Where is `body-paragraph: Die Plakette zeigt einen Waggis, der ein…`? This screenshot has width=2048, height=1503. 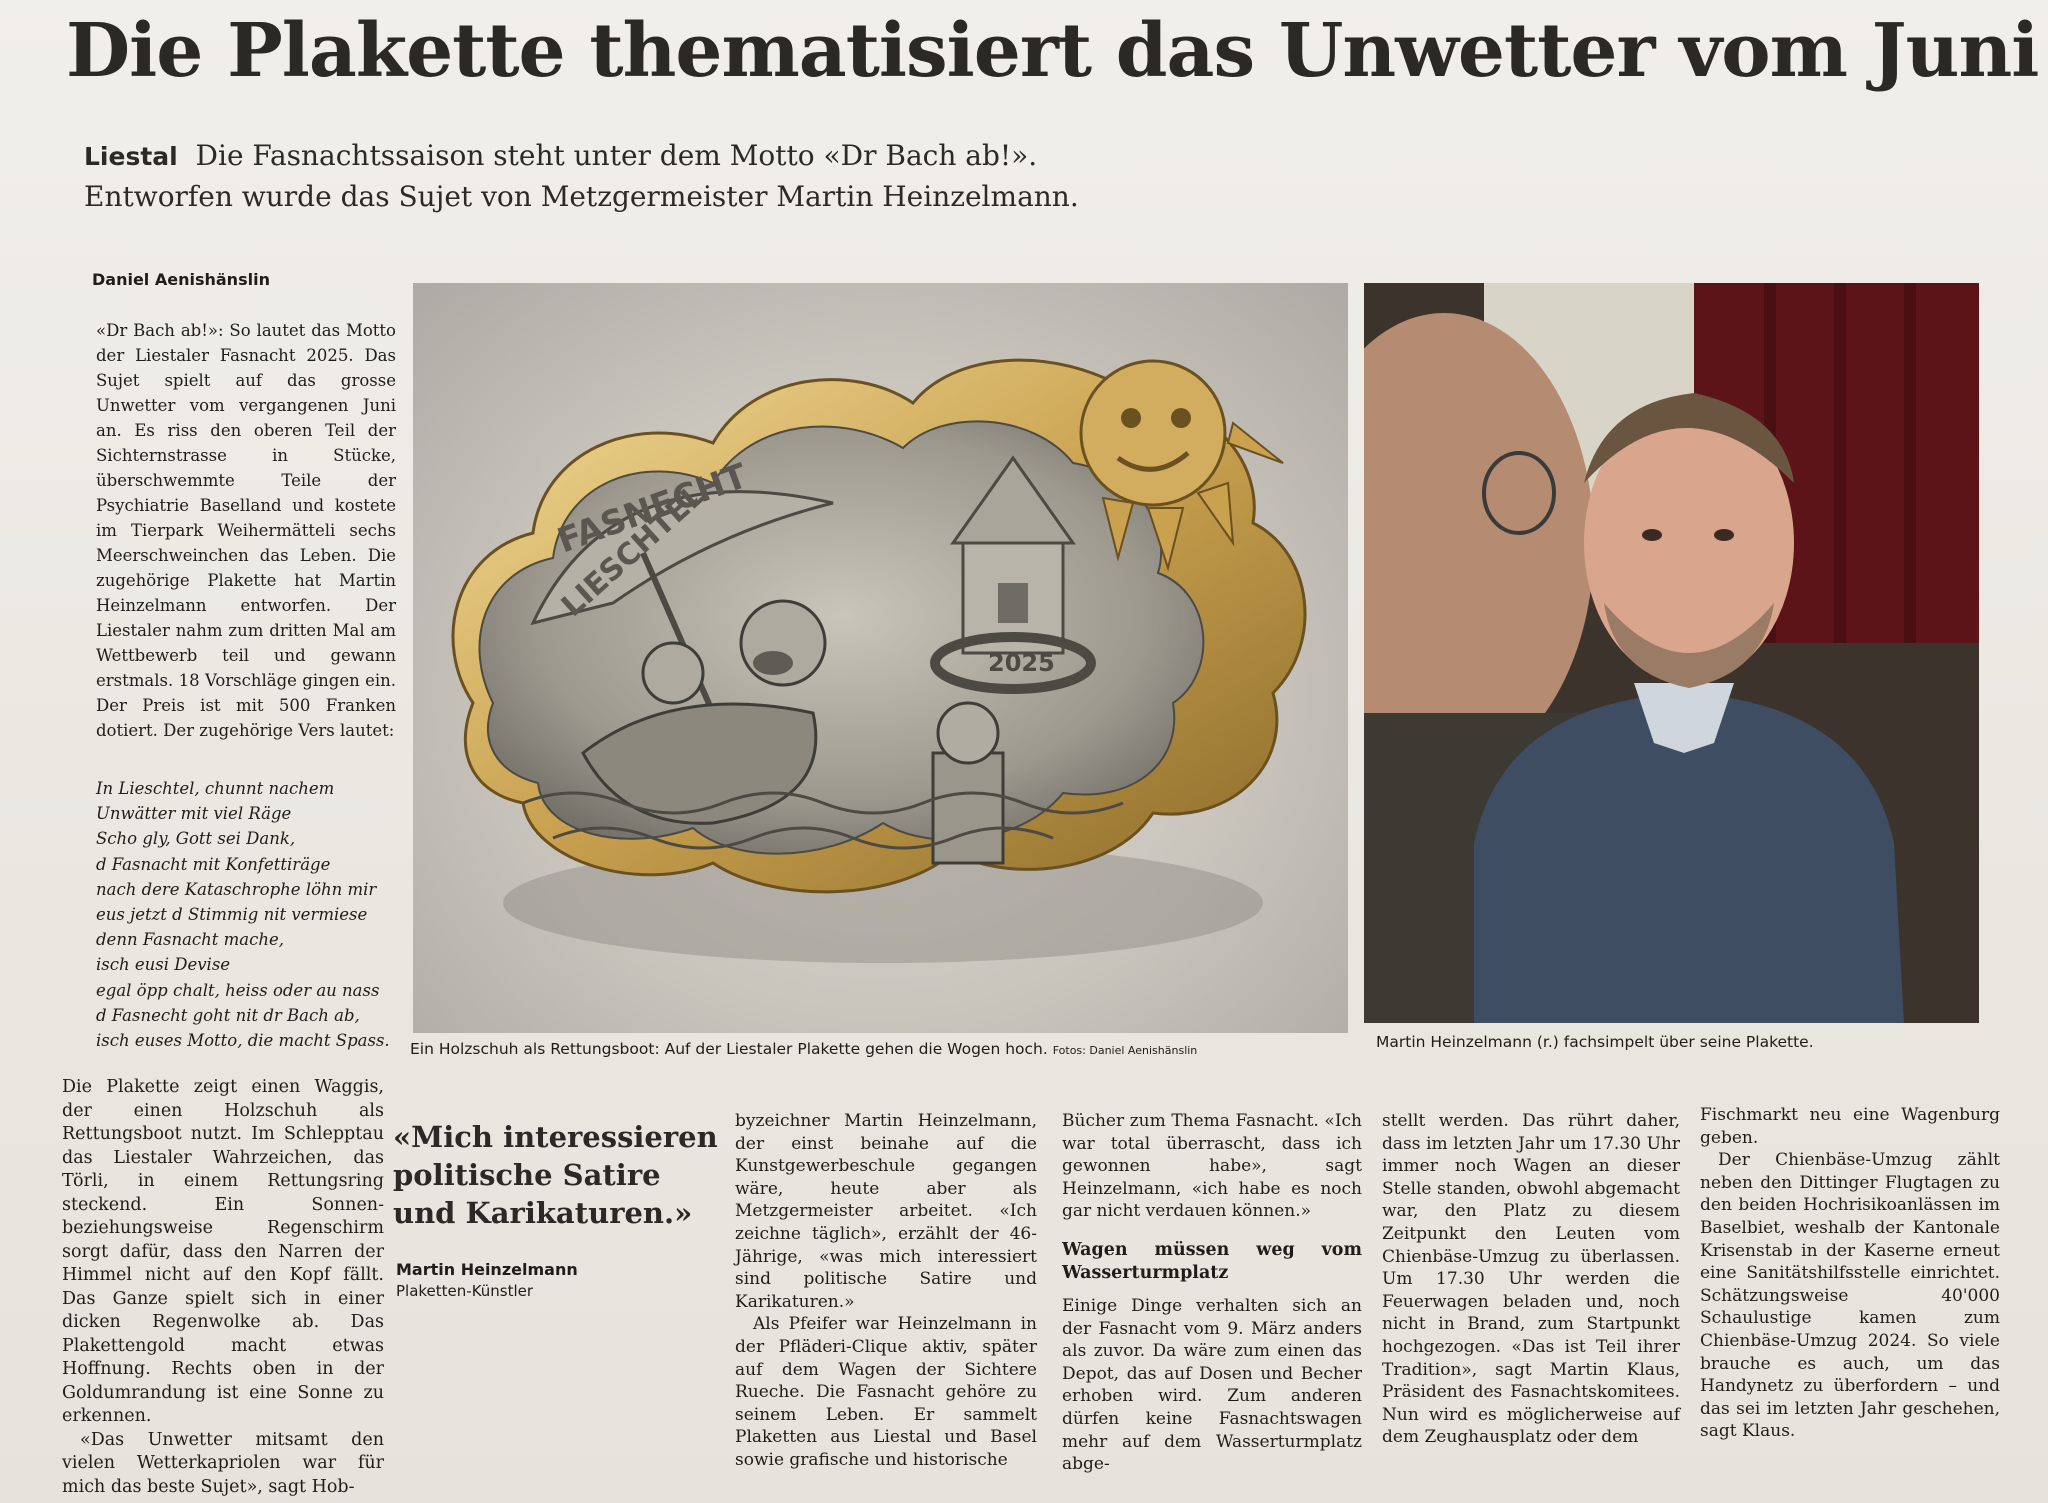 body-paragraph: Die Plakette zeigt einen Waggis, der ein… is located at coordinates (223, 1251).